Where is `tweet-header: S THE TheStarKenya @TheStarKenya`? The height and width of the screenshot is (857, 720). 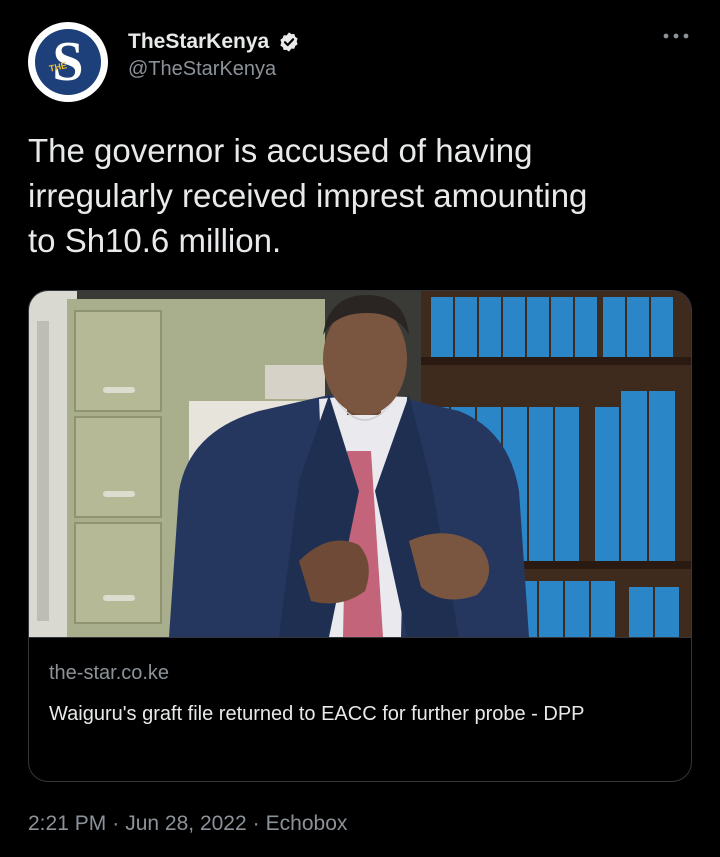 tweet-header: S THE TheStarKenya @TheStarKenya is located at coordinates (360, 63).